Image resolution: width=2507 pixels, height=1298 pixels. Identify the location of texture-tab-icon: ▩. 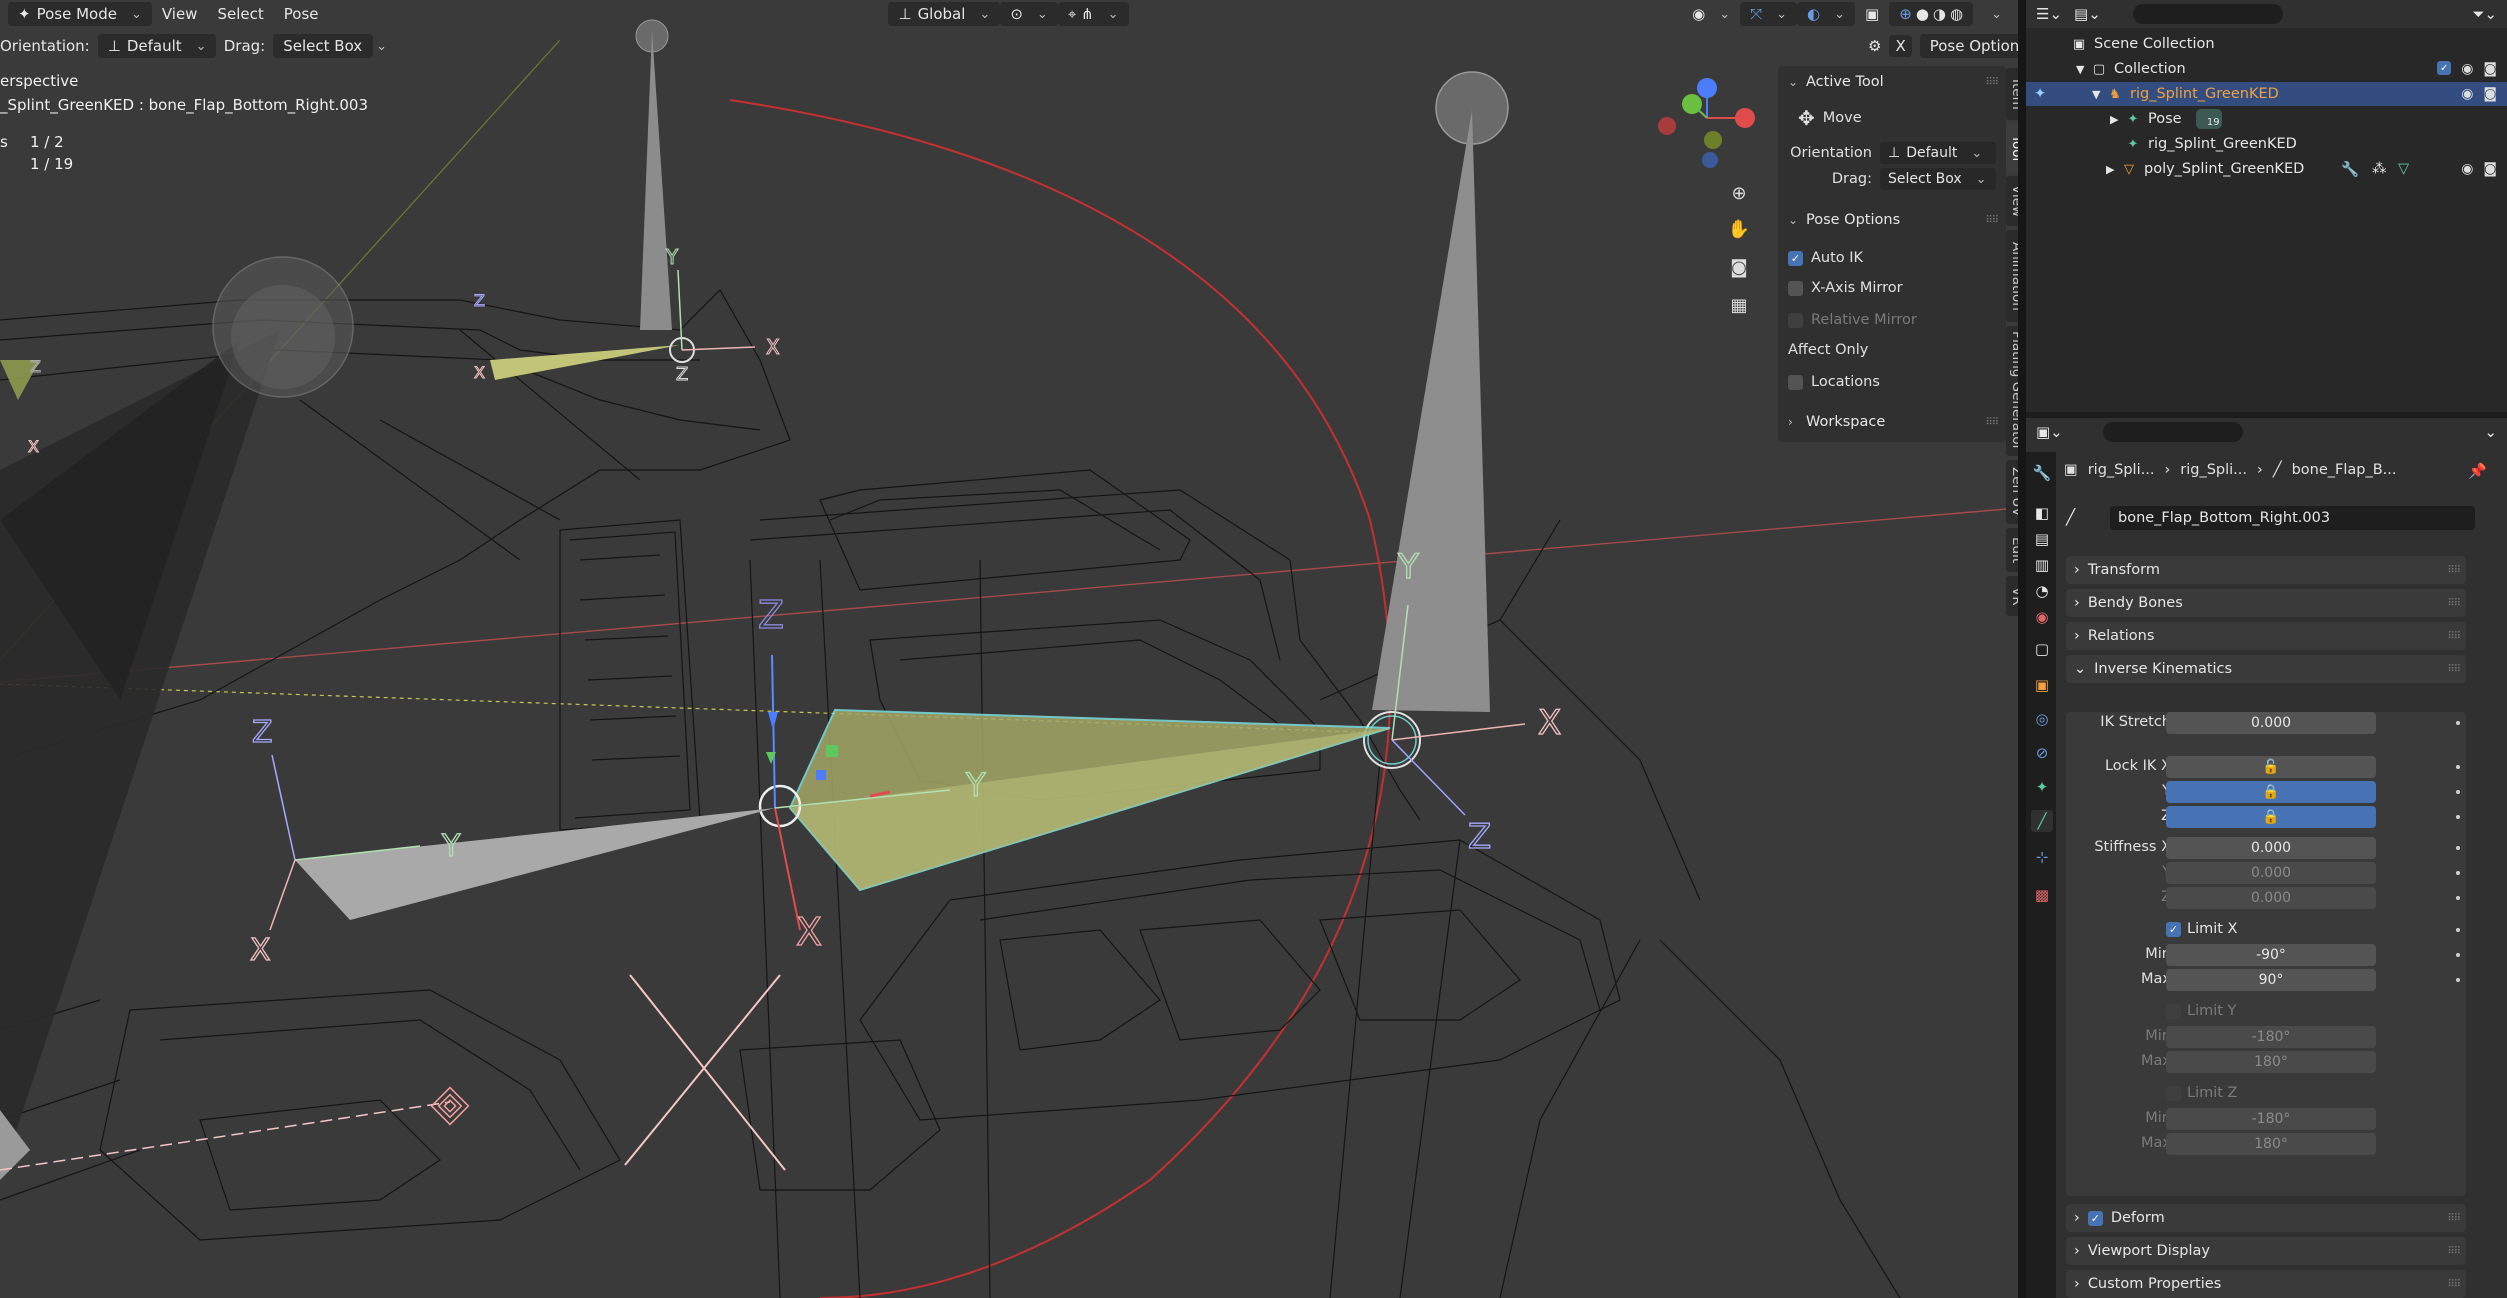
(2042, 895).